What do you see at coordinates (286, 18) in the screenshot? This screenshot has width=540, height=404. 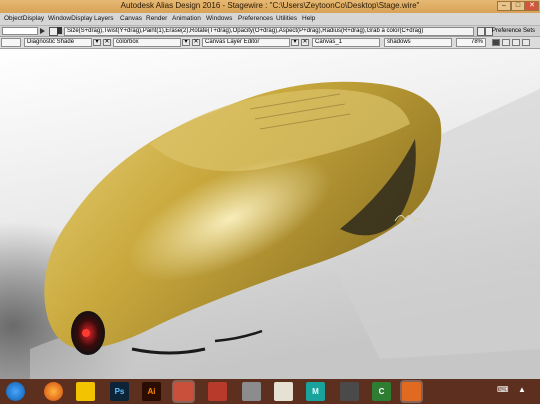 I see `menu-utilities: Utilities` at bounding box center [286, 18].